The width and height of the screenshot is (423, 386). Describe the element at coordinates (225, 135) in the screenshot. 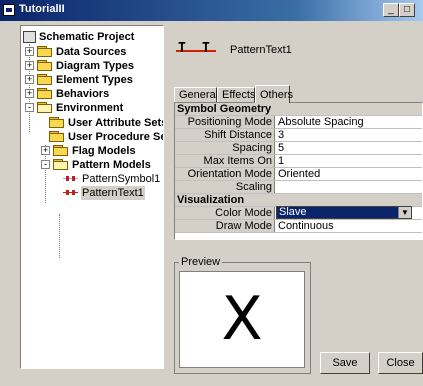

I see `property-label: Shift Distance` at that location.